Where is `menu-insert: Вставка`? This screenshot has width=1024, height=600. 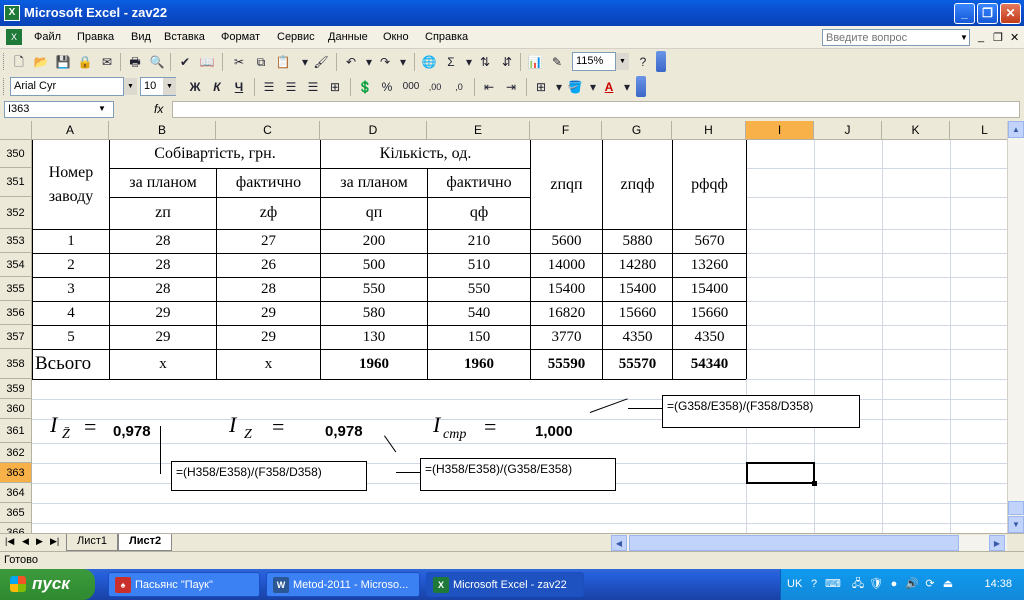
menu-insert: Вставка is located at coordinates (184, 37).